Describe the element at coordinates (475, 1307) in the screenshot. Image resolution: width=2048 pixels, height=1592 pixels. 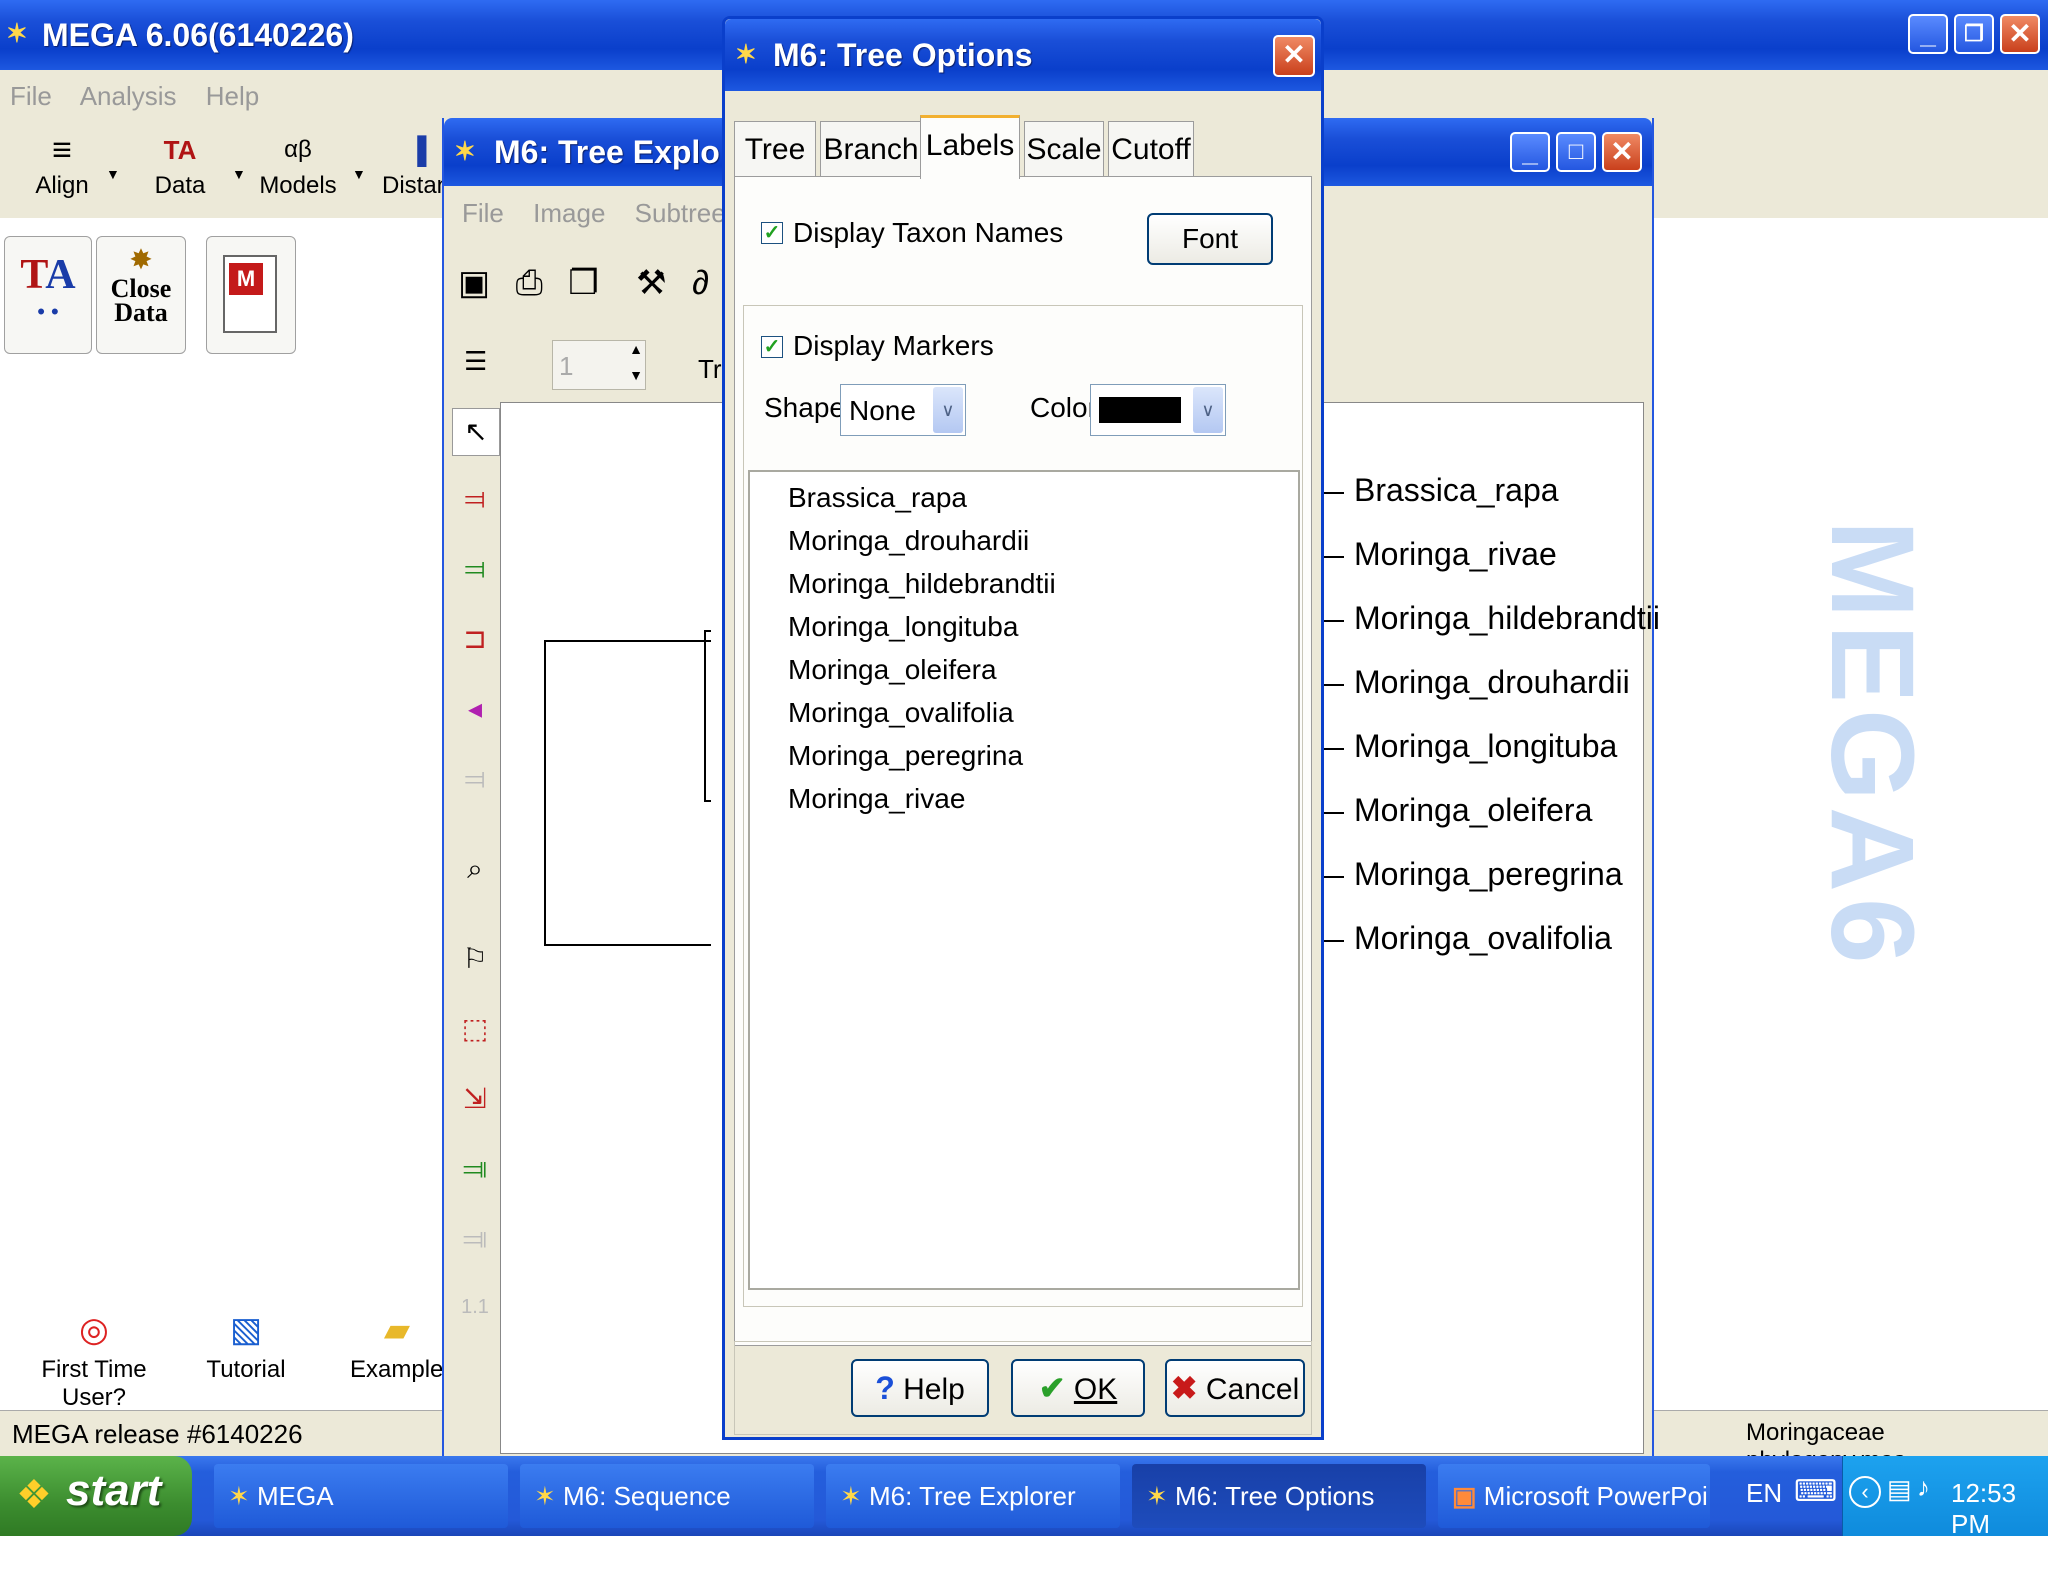
I see `tree-tool-6-icon: 1.1` at that location.